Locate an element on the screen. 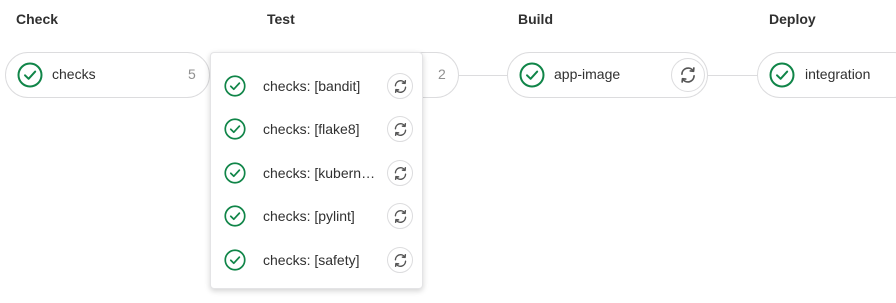 The width and height of the screenshot is (896, 303). dropdown-job-item: checks: [bandit] is located at coordinates (316, 85).